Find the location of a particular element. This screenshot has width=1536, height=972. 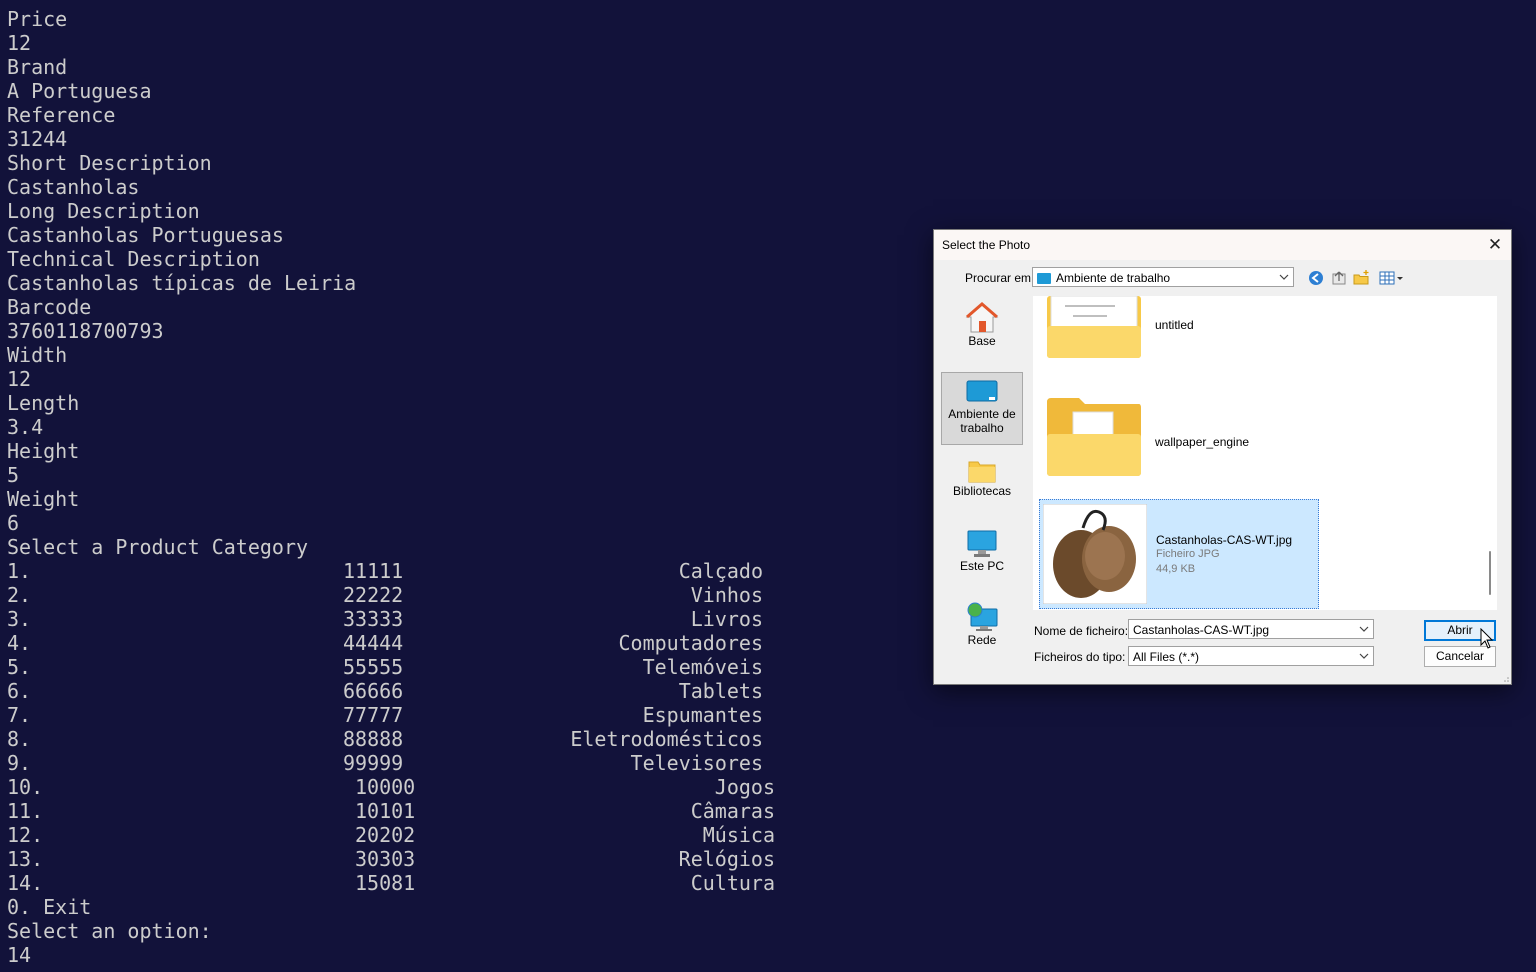

category-row: 14. 15081 Cultura is located at coordinates (391, 883).